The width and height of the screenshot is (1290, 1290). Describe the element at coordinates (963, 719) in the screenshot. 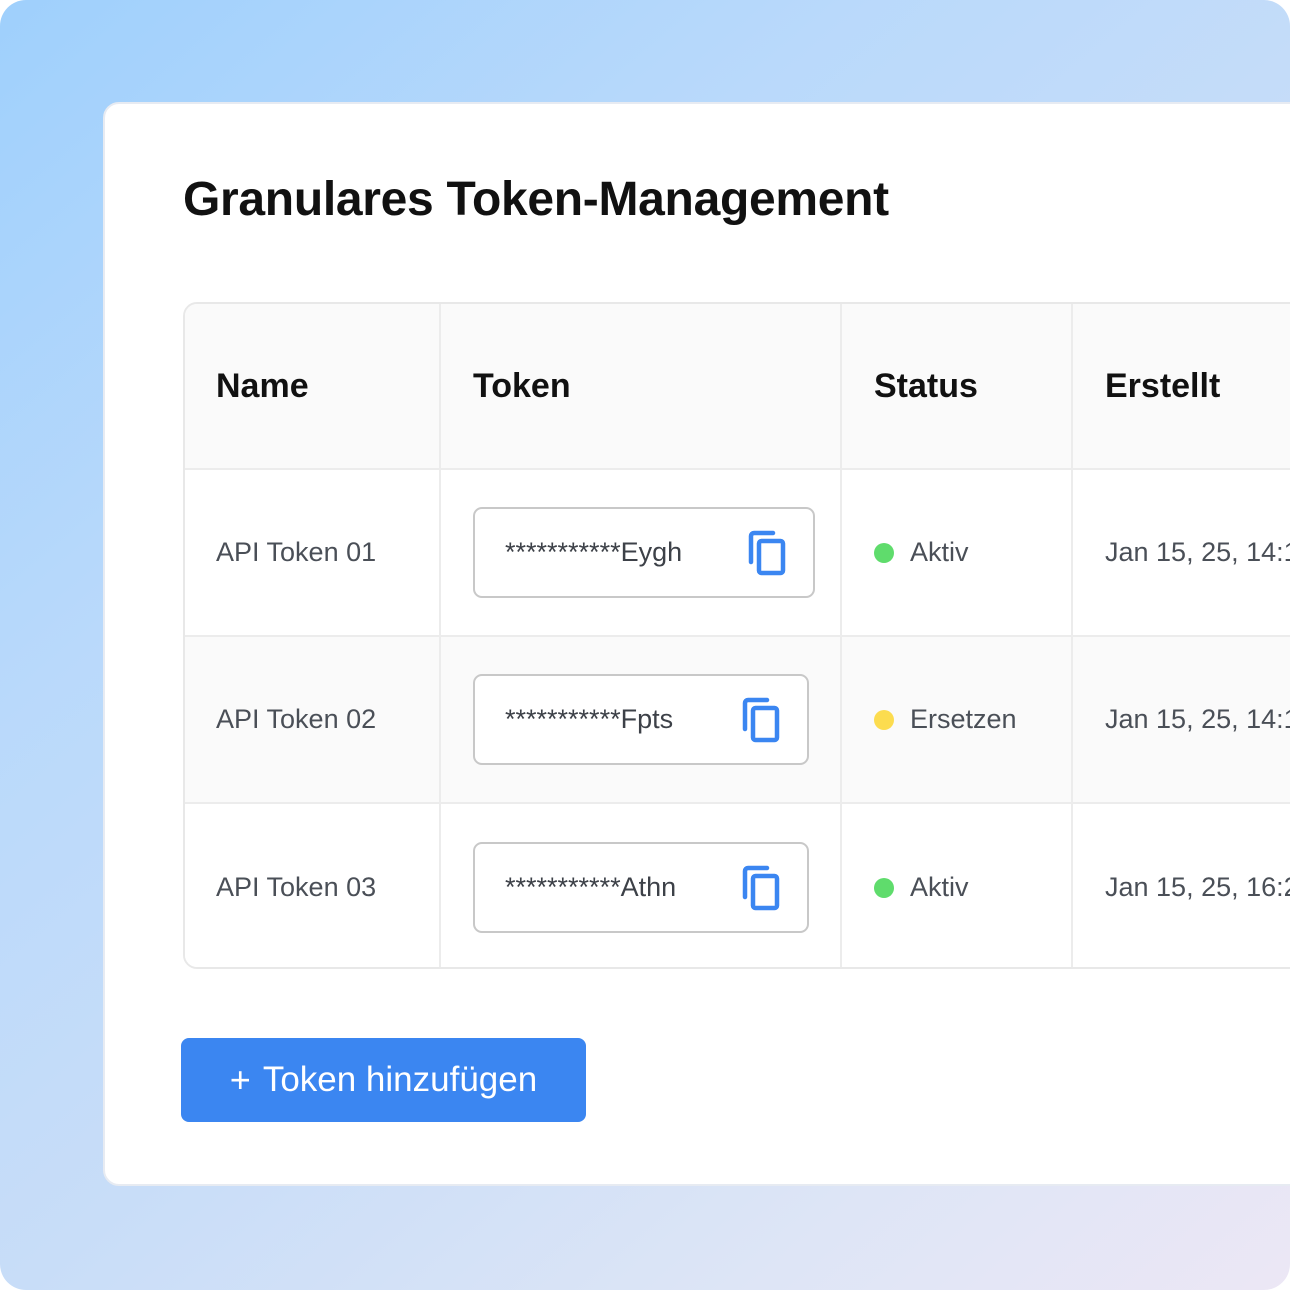

I see `token-status: Ersetzen` at that location.